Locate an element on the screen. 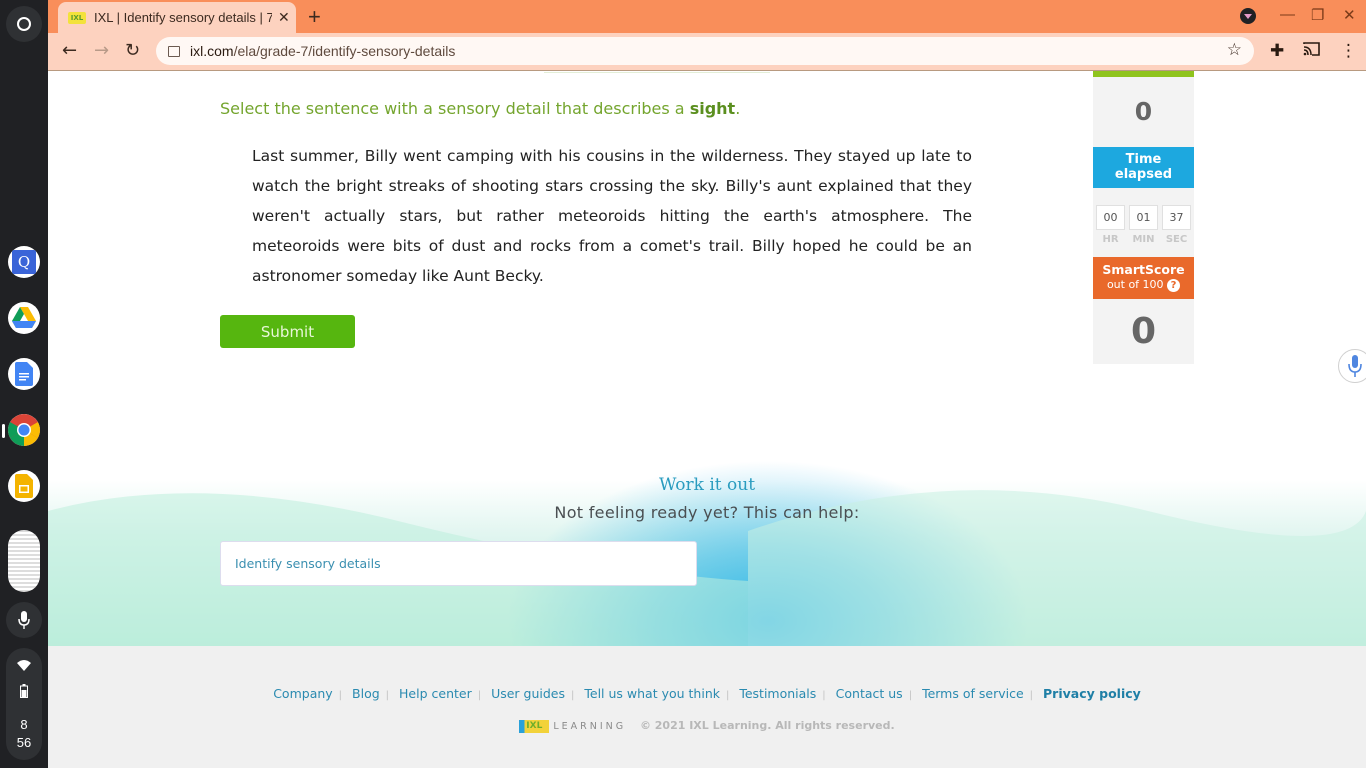  reload-button: ↻ is located at coordinates (132, 50).